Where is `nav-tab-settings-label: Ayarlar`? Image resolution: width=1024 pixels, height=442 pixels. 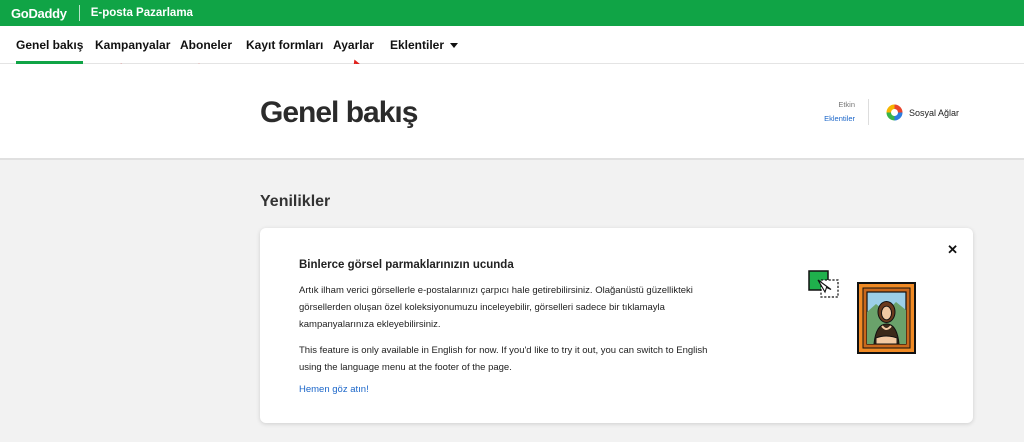 nav-tab-settings-label: Ayarlar is located at coordinates (353, 45).